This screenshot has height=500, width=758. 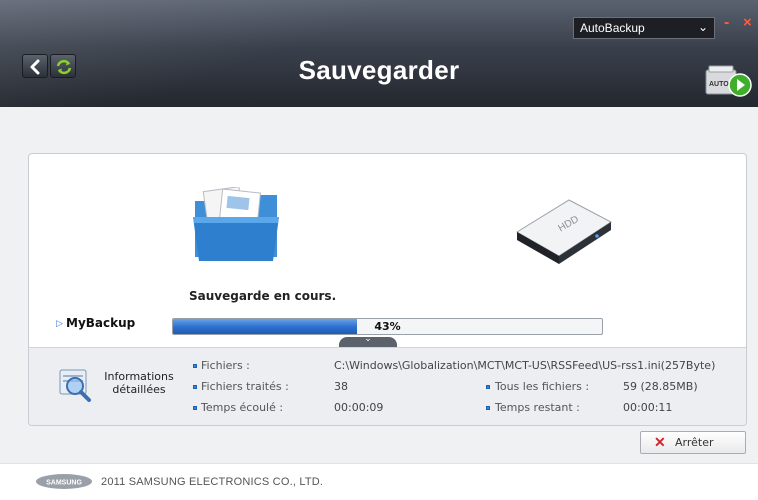 I want to click on minimize-button: -, so click(x=726, y=23).